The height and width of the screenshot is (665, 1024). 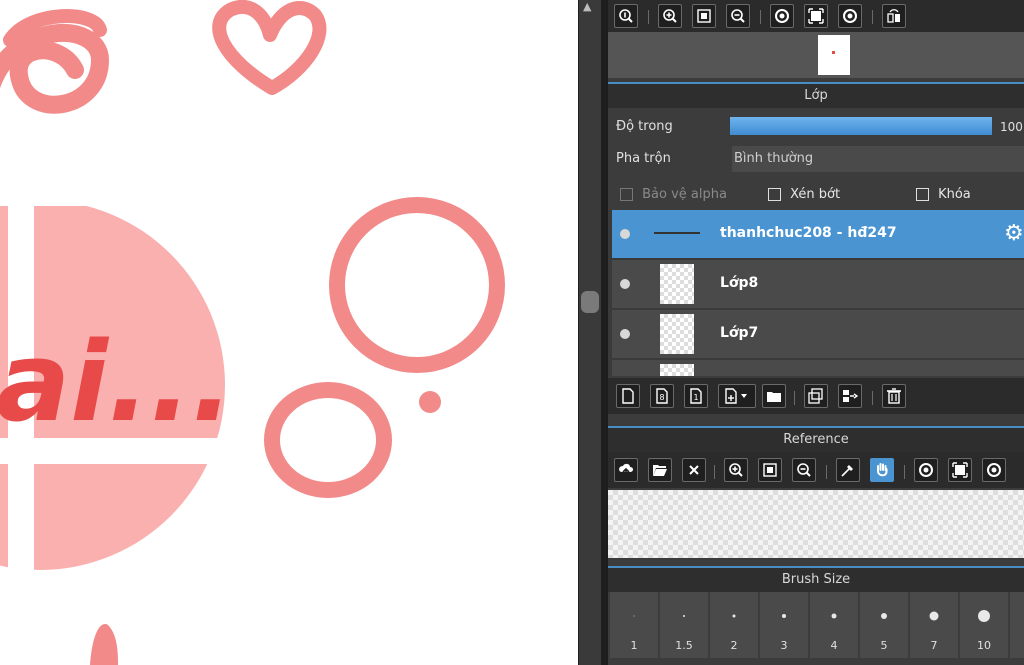 I want to click on opacity-slider, so click(x=861, y=126).